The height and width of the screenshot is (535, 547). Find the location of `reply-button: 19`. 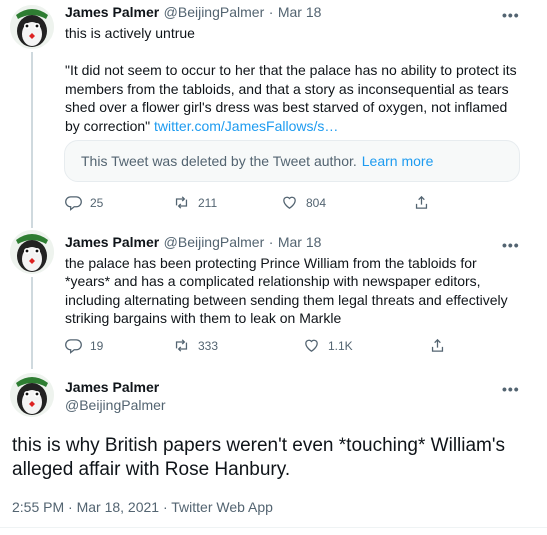

reply-button: 19 is located at coordinates (119, 345).